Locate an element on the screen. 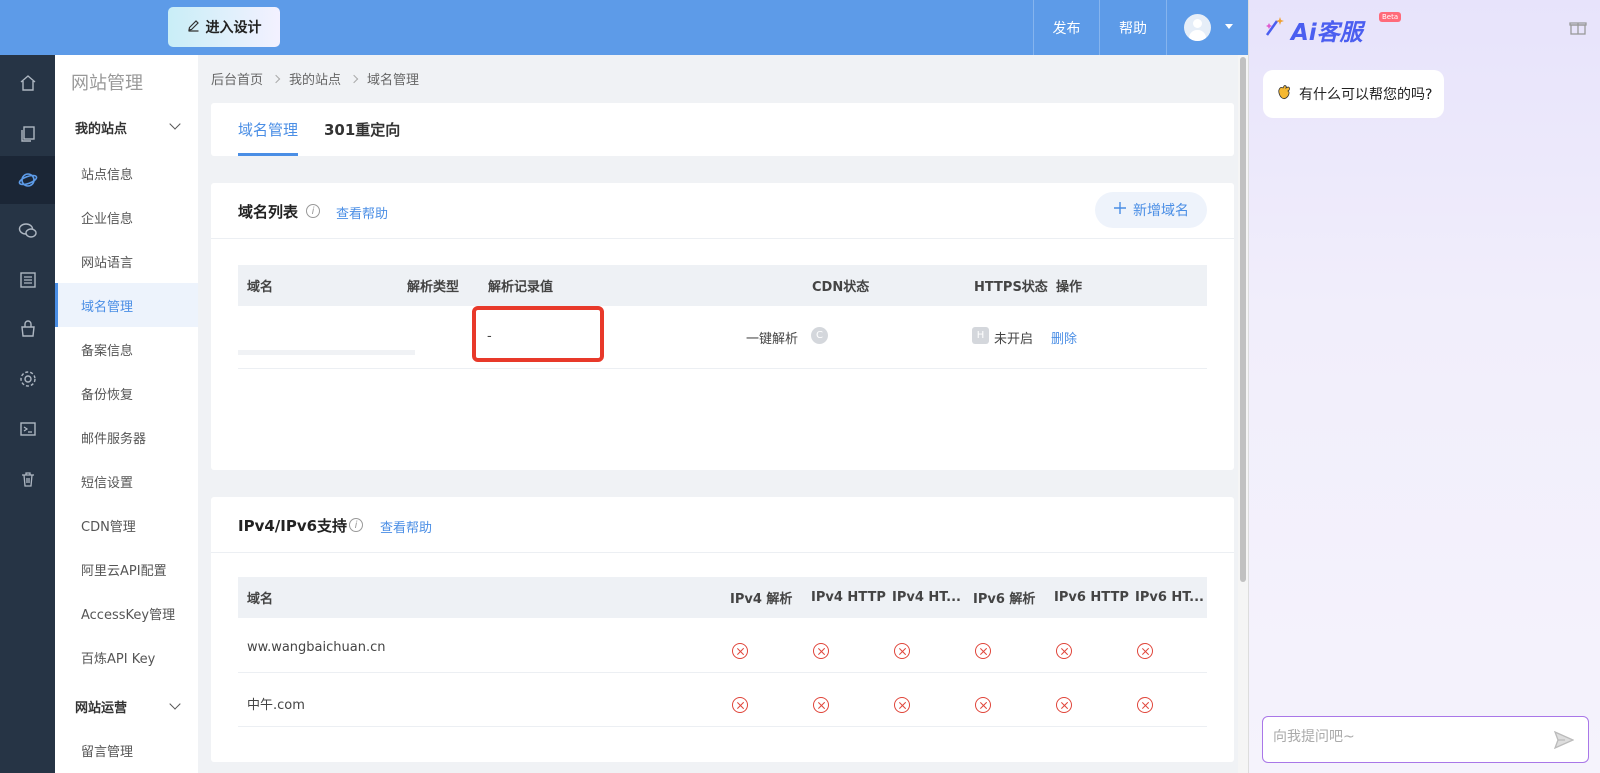  help-button: 帮助 is located at coordinates (1132, 27).